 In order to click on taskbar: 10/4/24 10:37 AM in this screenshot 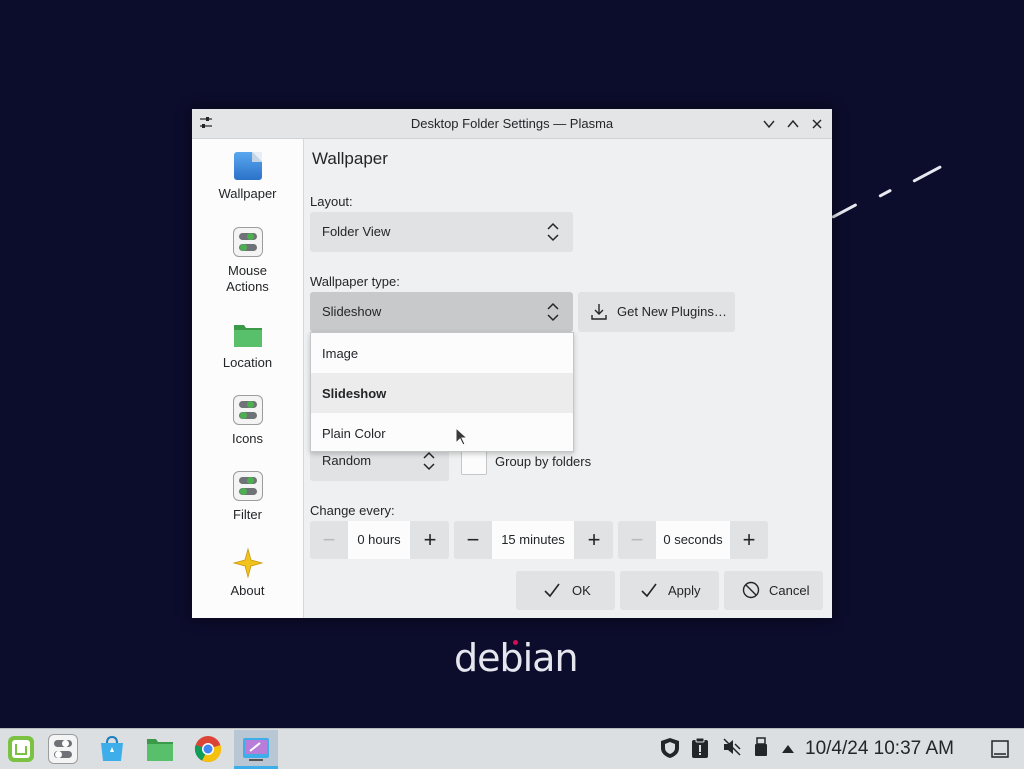, I will do `click(512, 748)`.